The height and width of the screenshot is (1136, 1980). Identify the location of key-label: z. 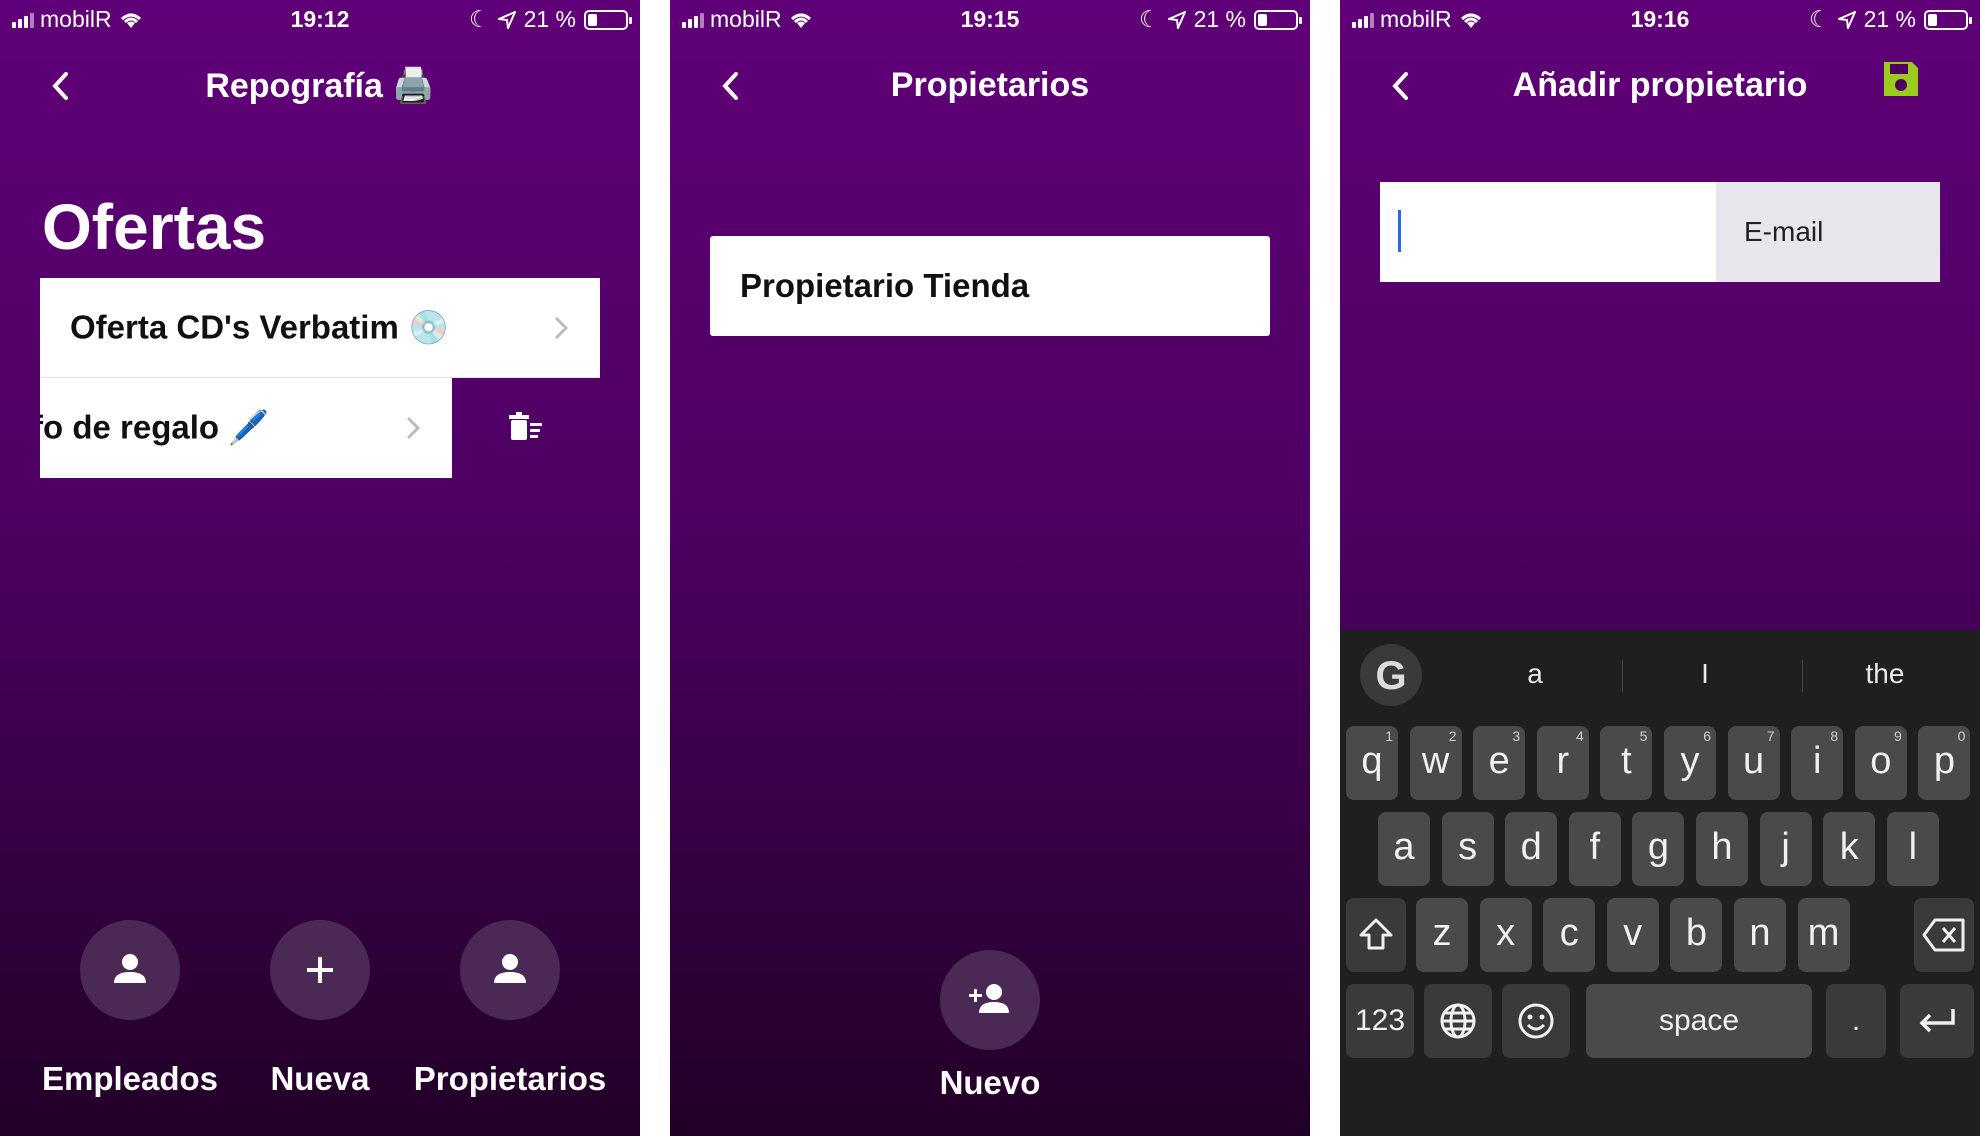
(1442, 933).